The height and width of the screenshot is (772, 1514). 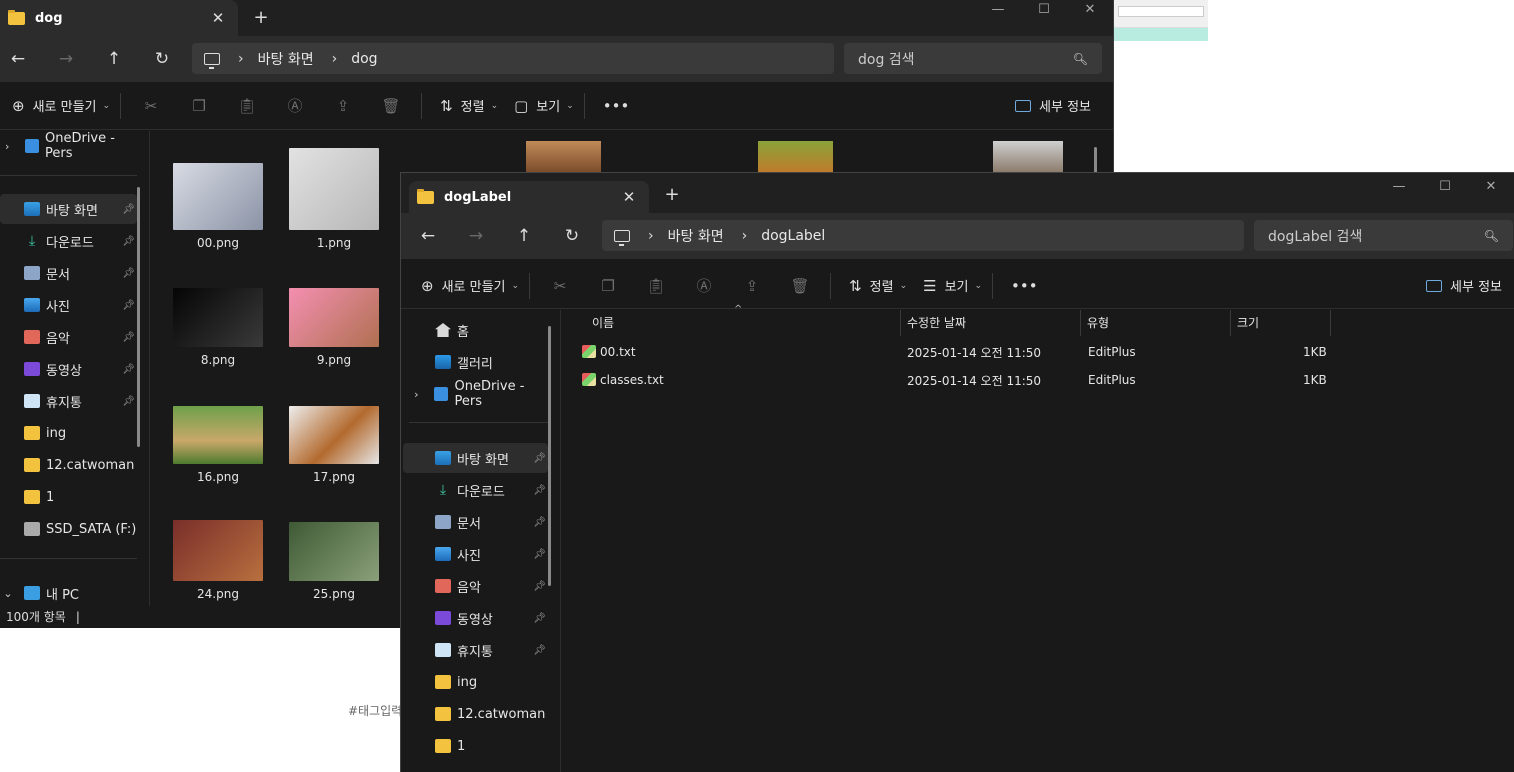 I want to click on sidebar-item-label: 사진, so click(x=469, y=556).